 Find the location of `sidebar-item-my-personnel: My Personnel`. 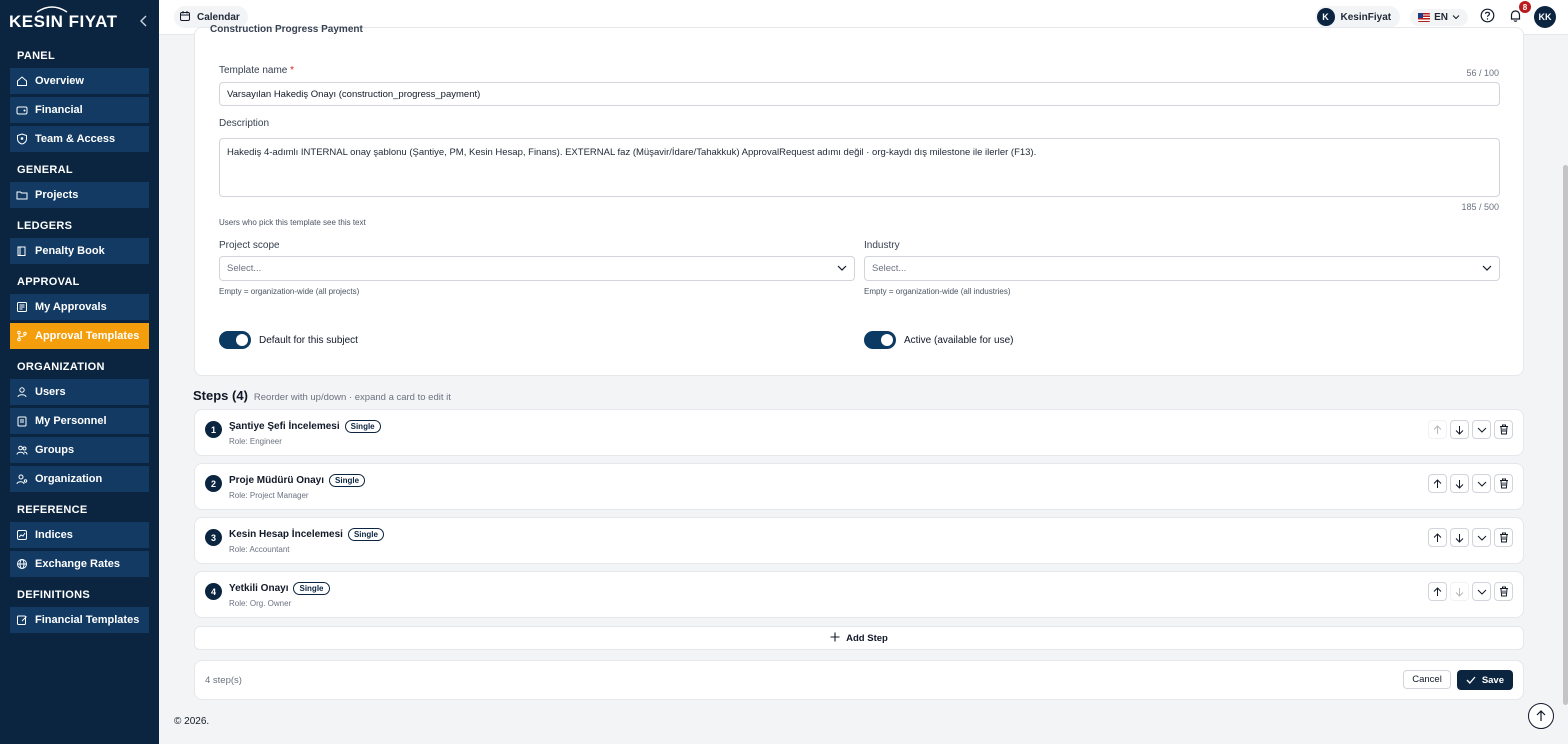

sidebar-item-my-personnel: My Personnel is located at coordinates (79, 421).